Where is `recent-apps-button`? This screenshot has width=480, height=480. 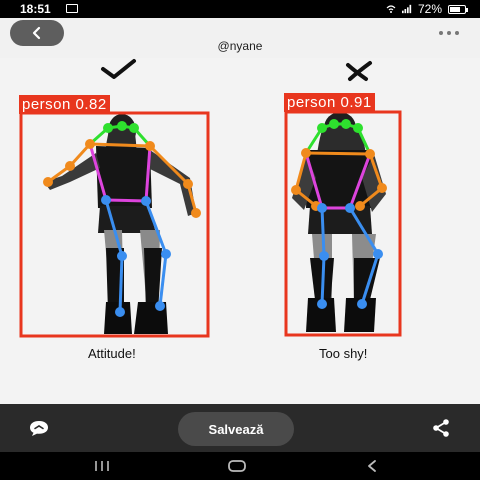 recent-apps-button is located at coordinates (102, 466).